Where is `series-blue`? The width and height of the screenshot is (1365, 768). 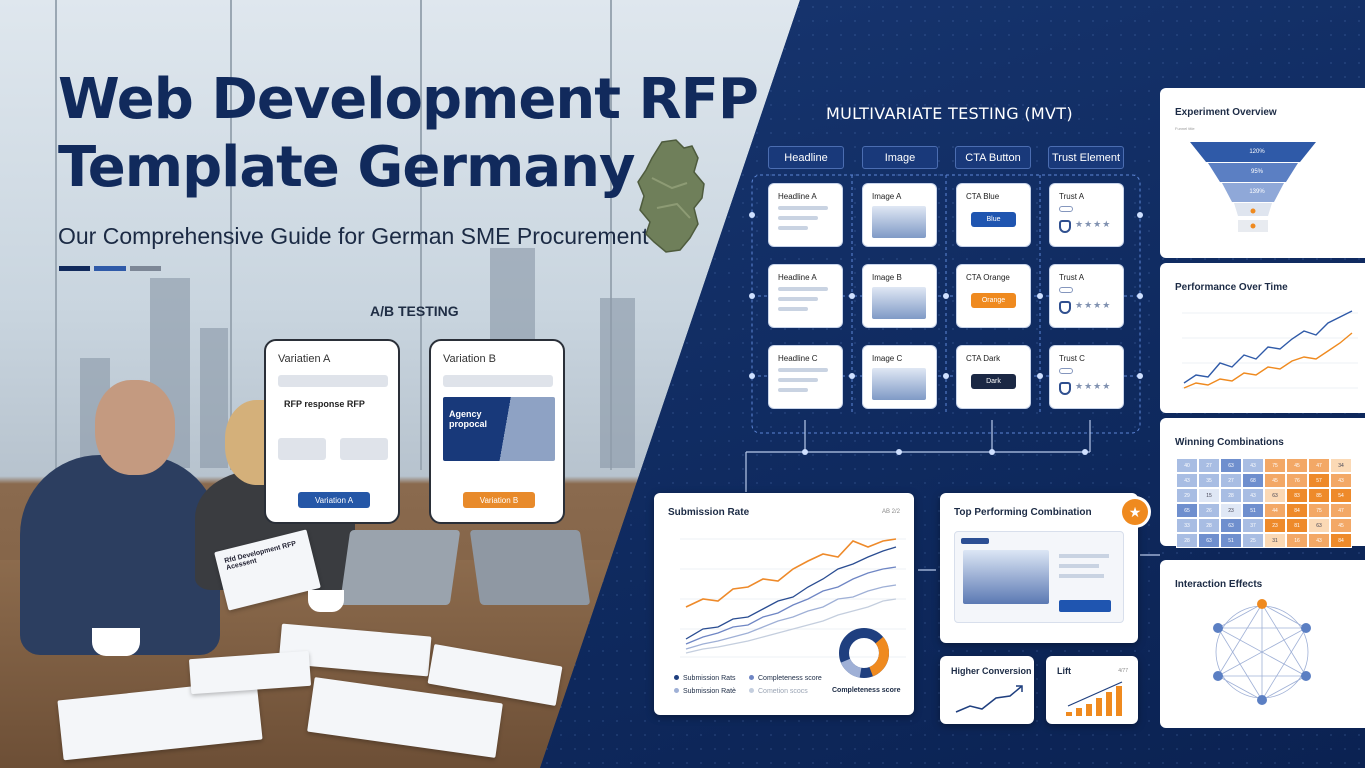
series-blue is located at coordinates (1268, 347).